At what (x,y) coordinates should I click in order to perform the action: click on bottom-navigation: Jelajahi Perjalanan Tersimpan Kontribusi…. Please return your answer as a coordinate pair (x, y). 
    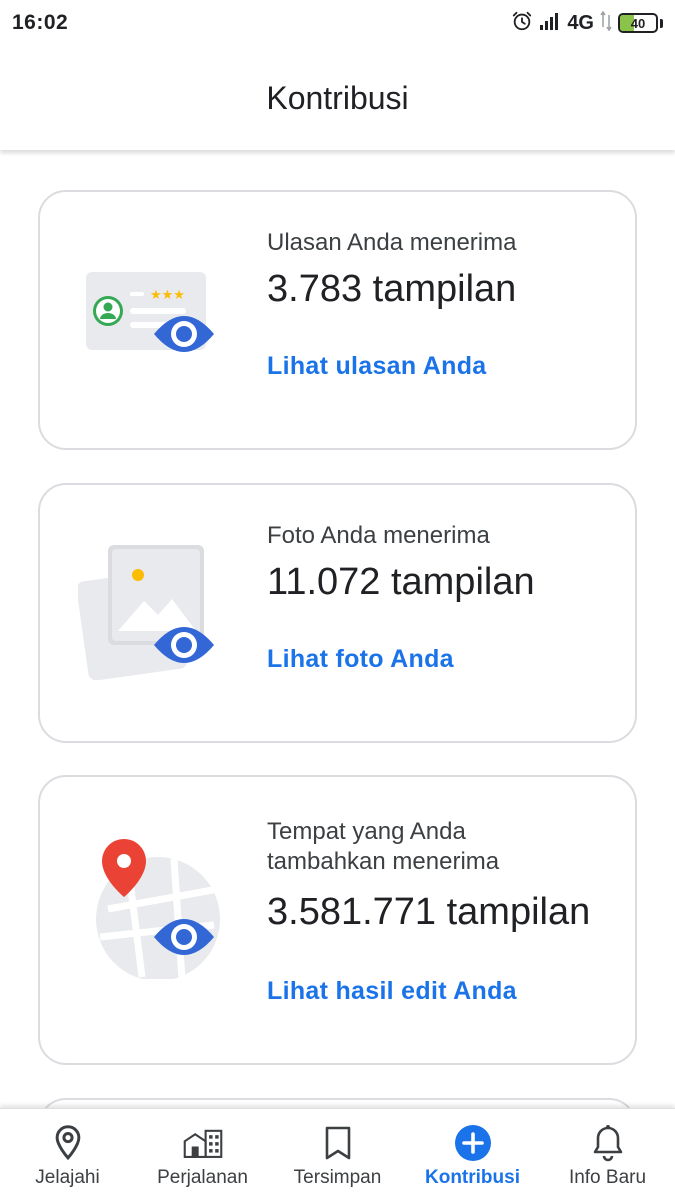
    Looking at the image, I should click on (337, 1154).